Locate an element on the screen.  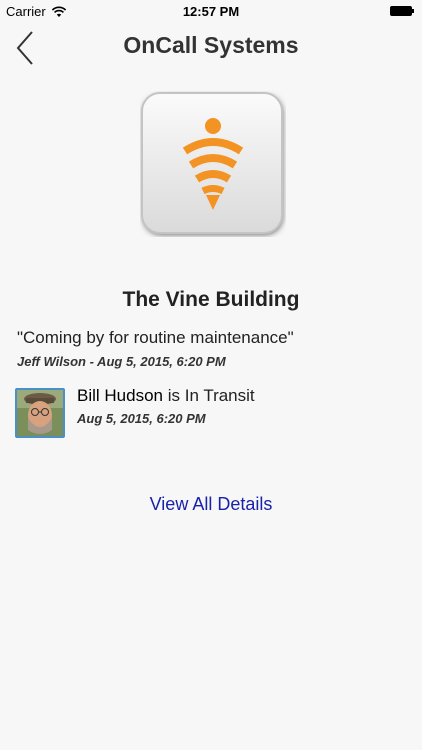
status-timestamp: Aug 5, 2015, 6:20 PM is located at coordinates (141, 418).